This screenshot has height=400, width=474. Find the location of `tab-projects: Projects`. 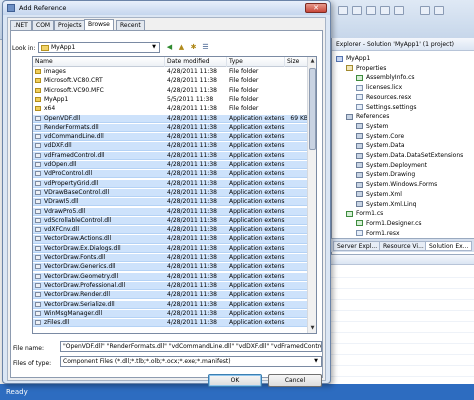

tab-projects: Projects is located at coordinates (70, 25).